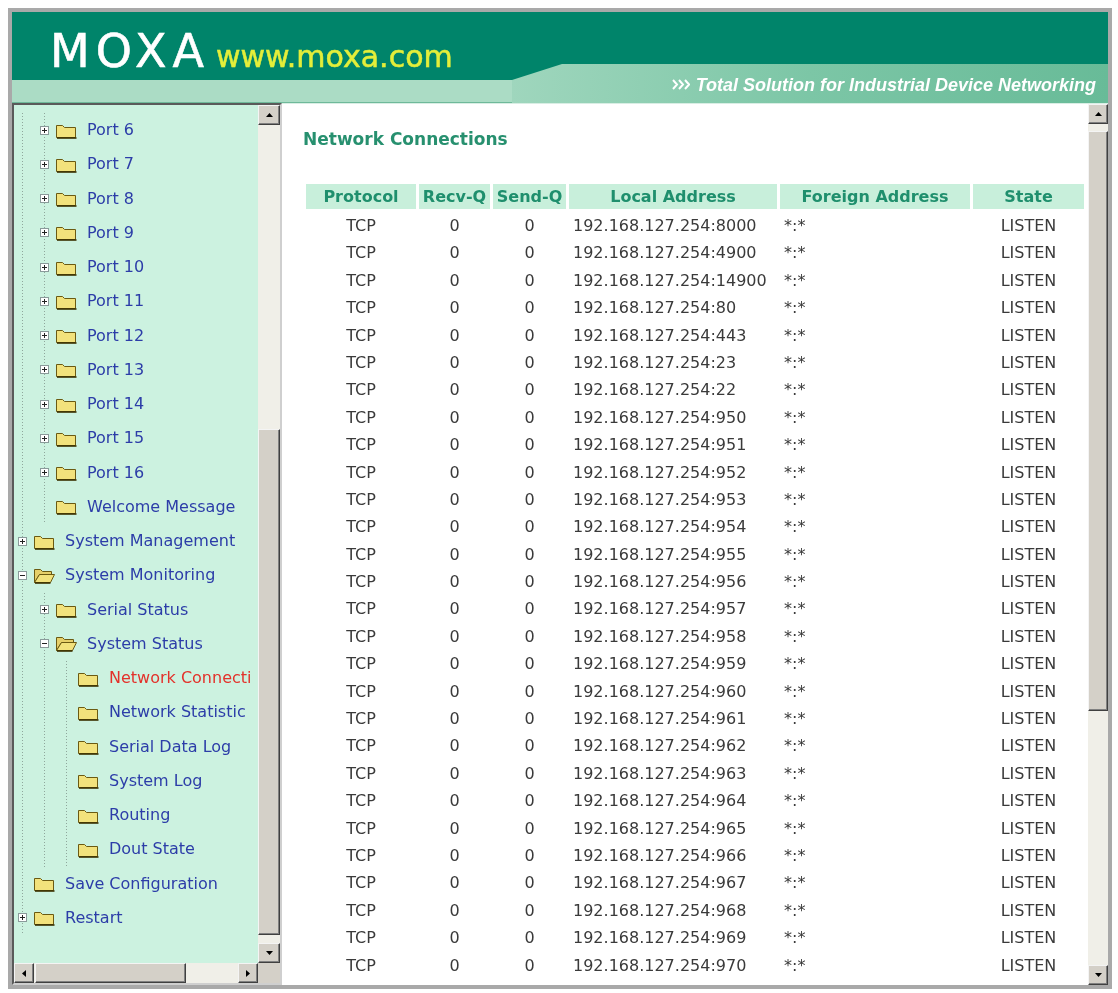 The image size is (1118, 993). Describe the element at coordinates (161, 506) in the screenshot. I see `tree-item: Welcome Message` at that location.